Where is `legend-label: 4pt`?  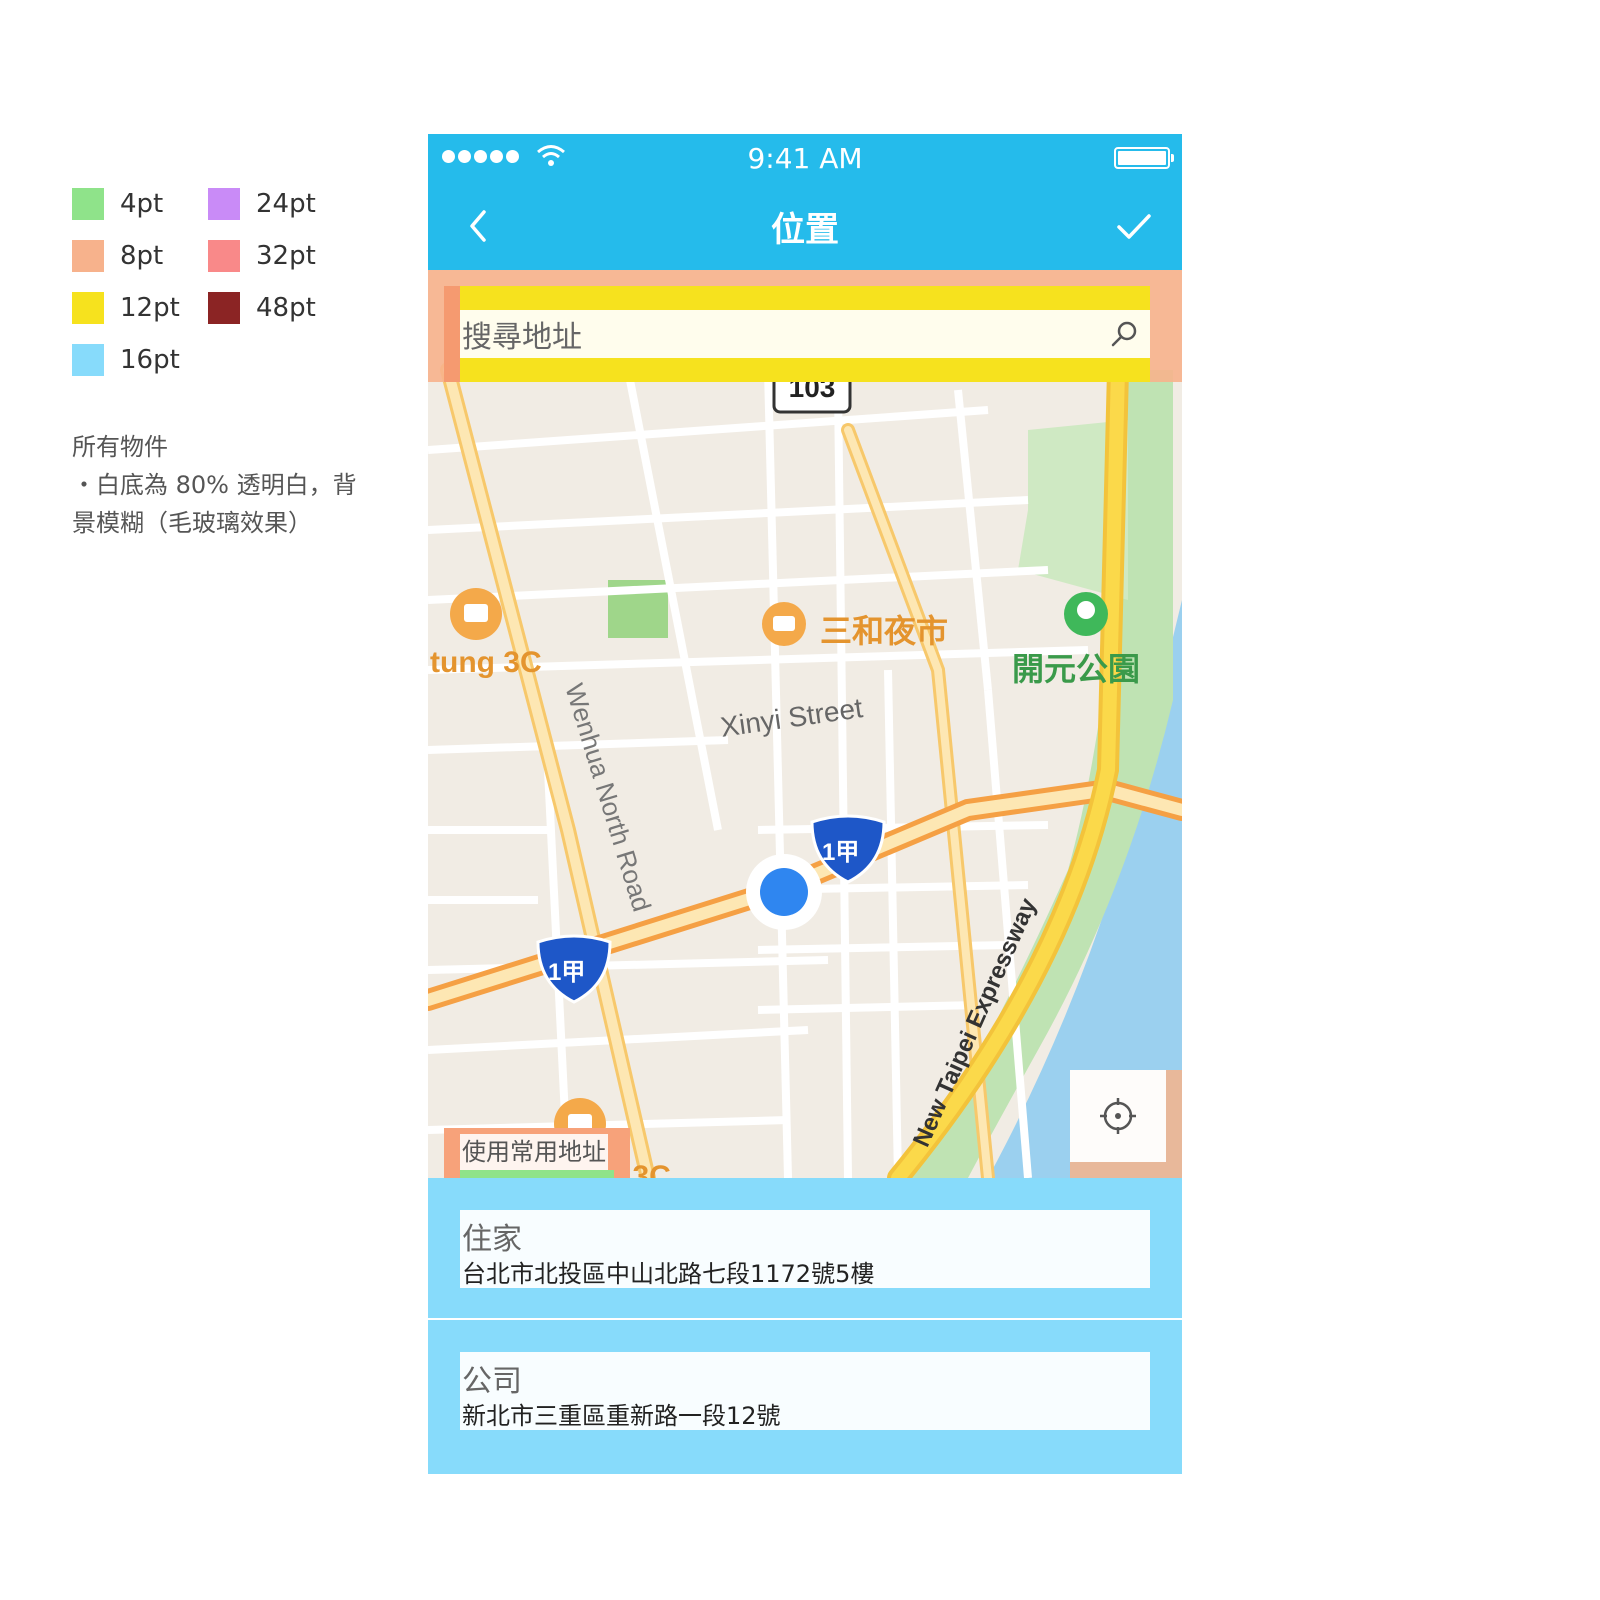
legend-label: 4pt is located at coordinates (142, 204).